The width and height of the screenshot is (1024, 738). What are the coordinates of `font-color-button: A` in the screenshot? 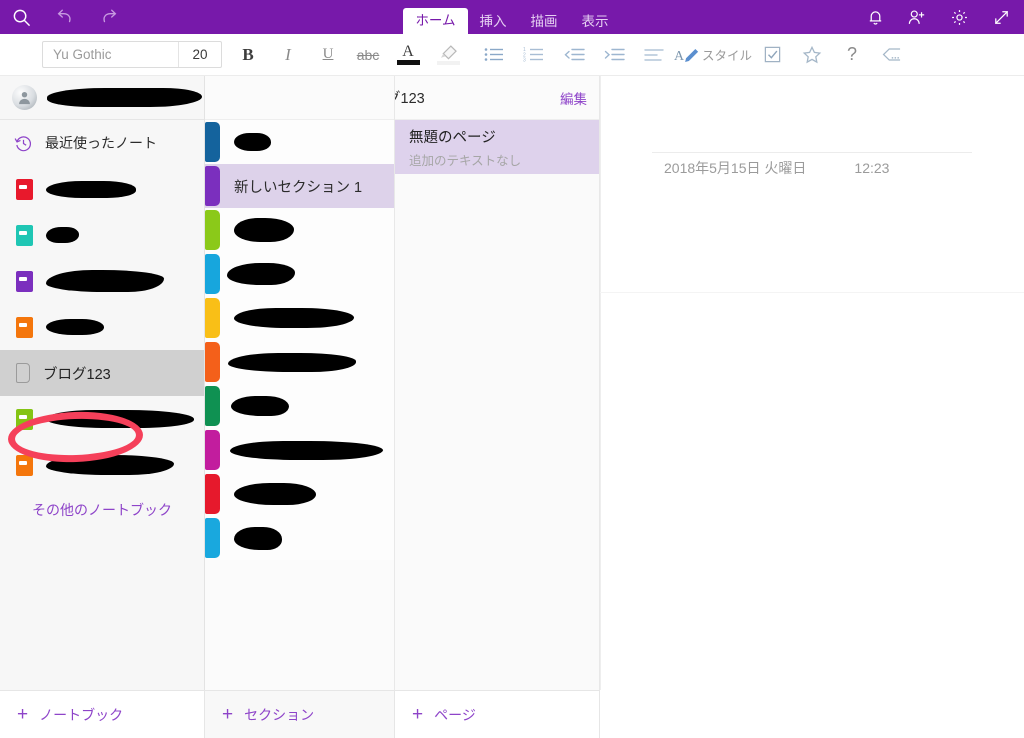 It's located at (408, 55).